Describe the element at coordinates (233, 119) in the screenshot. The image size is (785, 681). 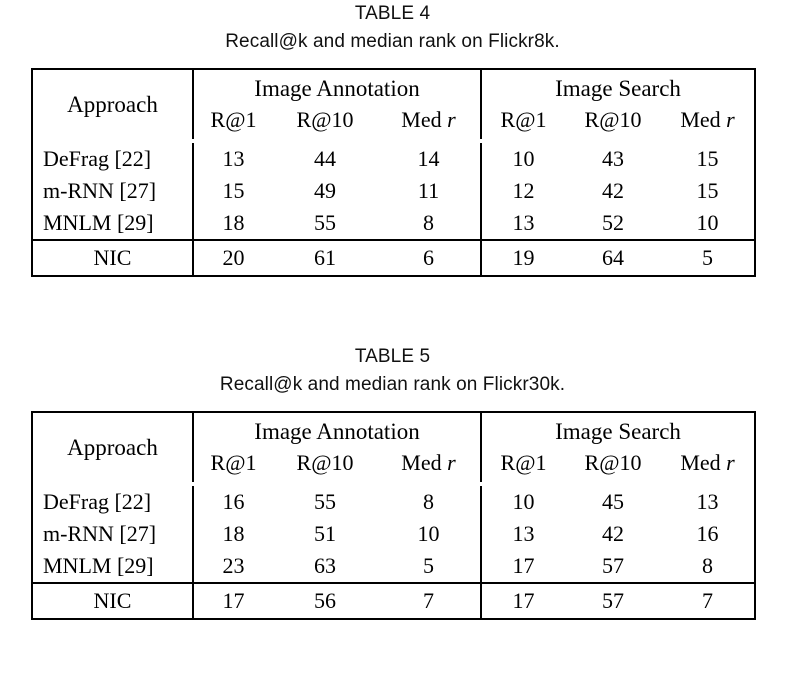
I see `table-4-subheader-annotation-r1: R@1` at that location.